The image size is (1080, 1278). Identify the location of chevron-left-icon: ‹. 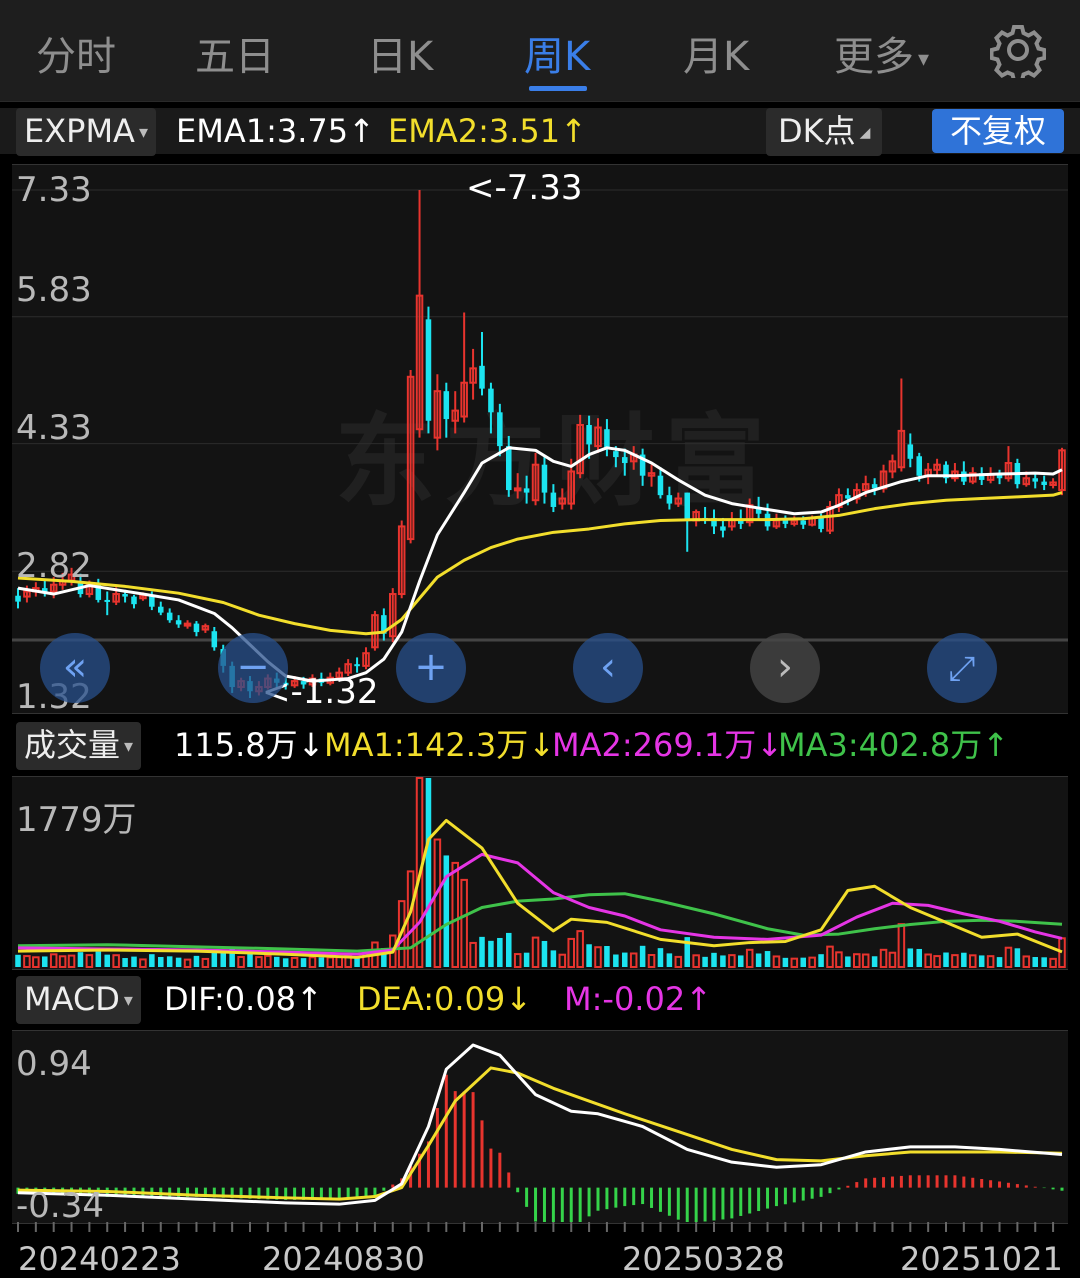
(608, 667).